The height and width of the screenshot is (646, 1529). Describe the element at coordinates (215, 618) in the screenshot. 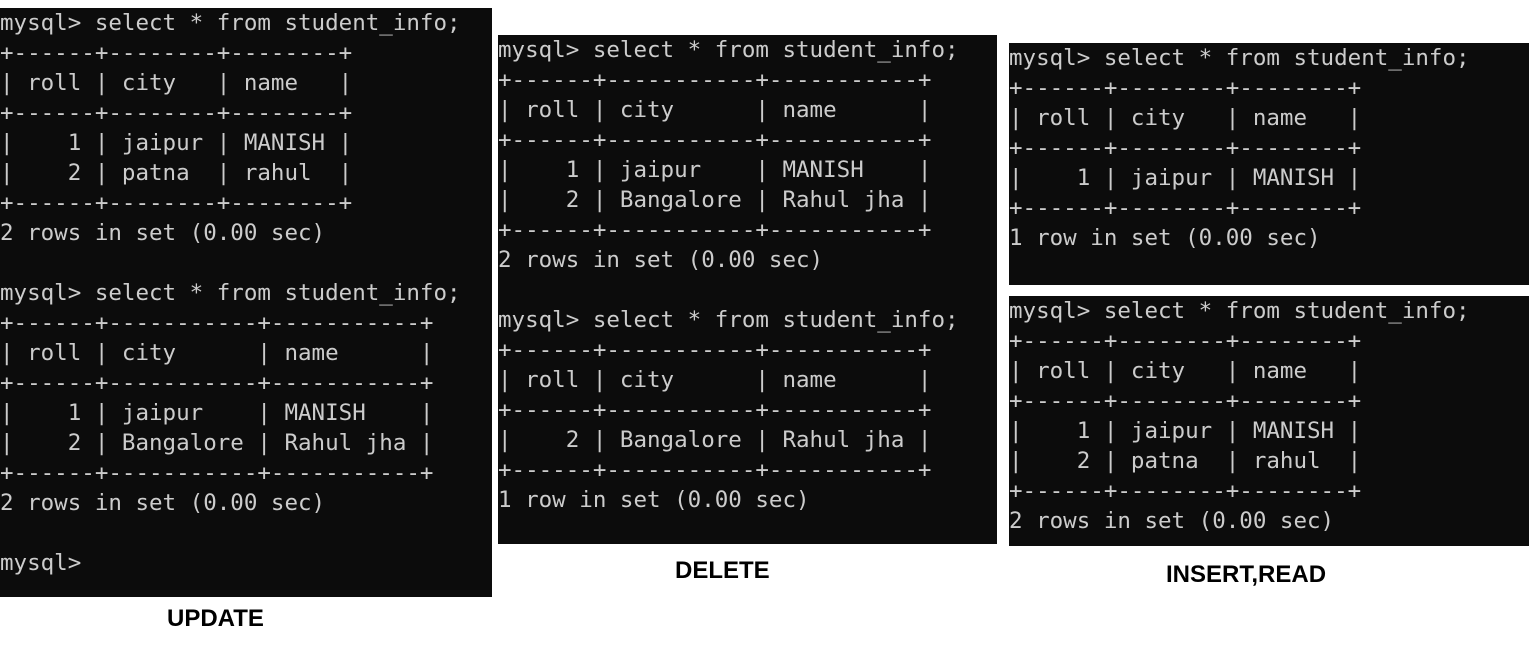

I see `caption-update: UPDATE` at that location.